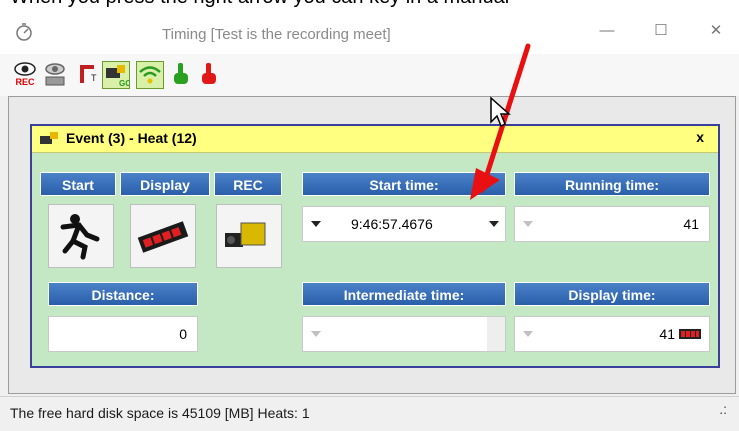 This screenshot has width=739, height=431. What do you see at coordinates (181, 74) in the screenshot?
I see `green-hand-icon` at bounding box center [181, 74].